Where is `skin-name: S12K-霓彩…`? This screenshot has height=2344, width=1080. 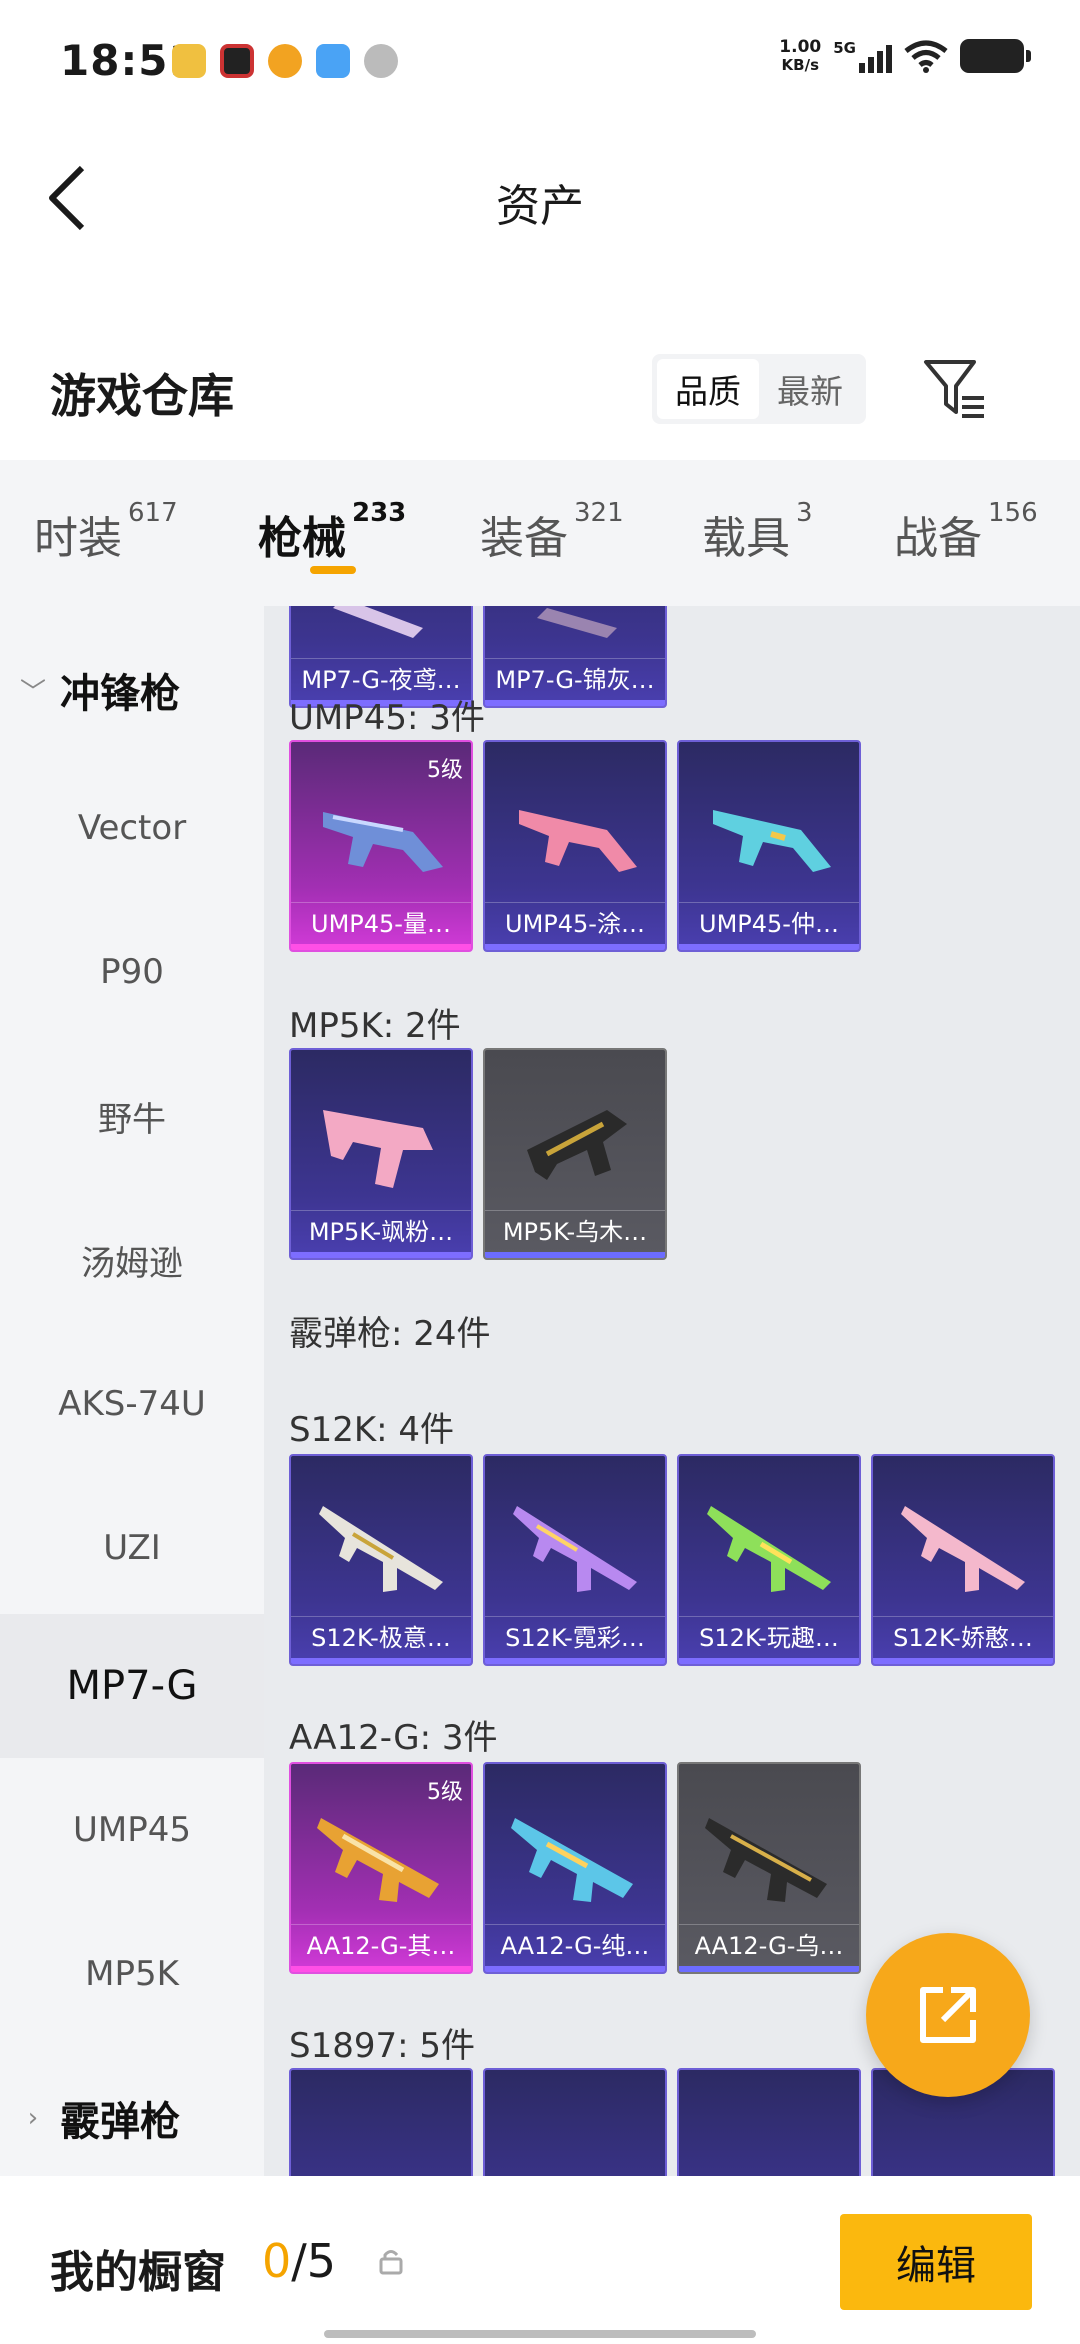 skin-name: S12K-霓彩… is located at coordinates (575, 1637).